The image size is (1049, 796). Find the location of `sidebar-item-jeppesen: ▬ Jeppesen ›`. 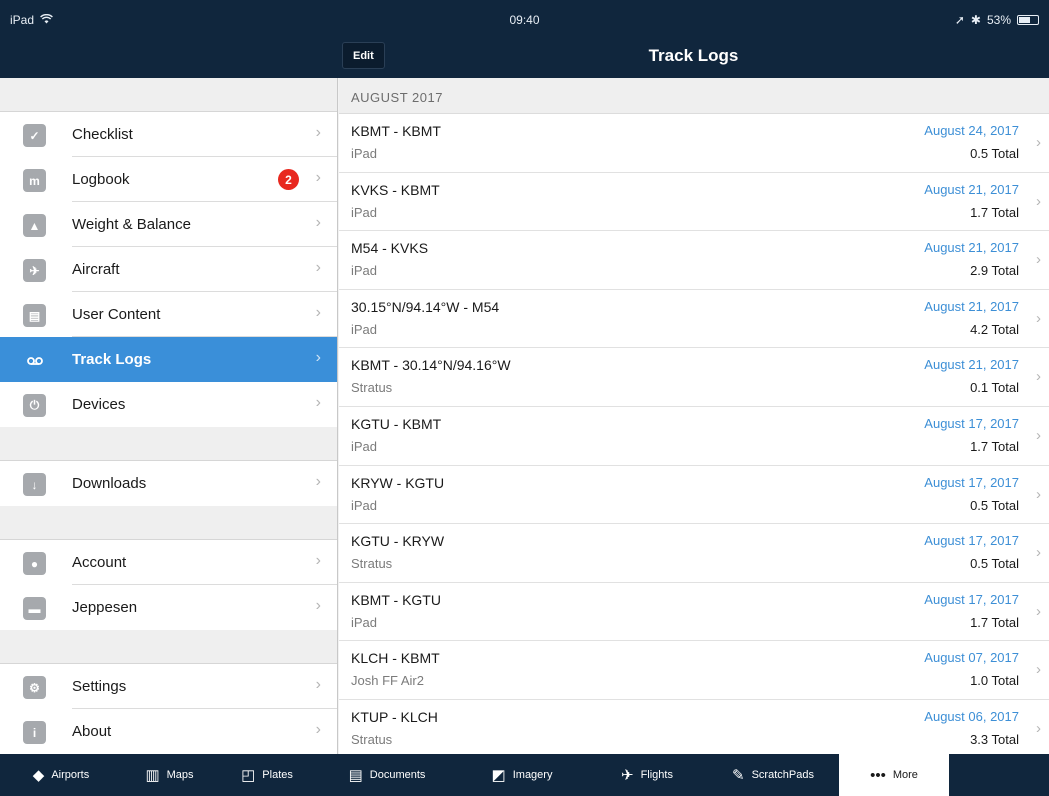

sidebar-item-jeppesen: ▬ Jeppesen › is located at coordinates (168, 607).